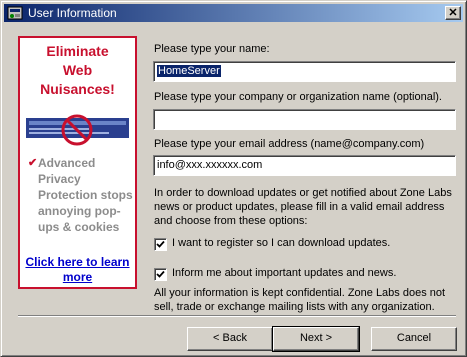  Describe the element at coordinates (237, 316) in the screenshot. I see `divider` at that location.